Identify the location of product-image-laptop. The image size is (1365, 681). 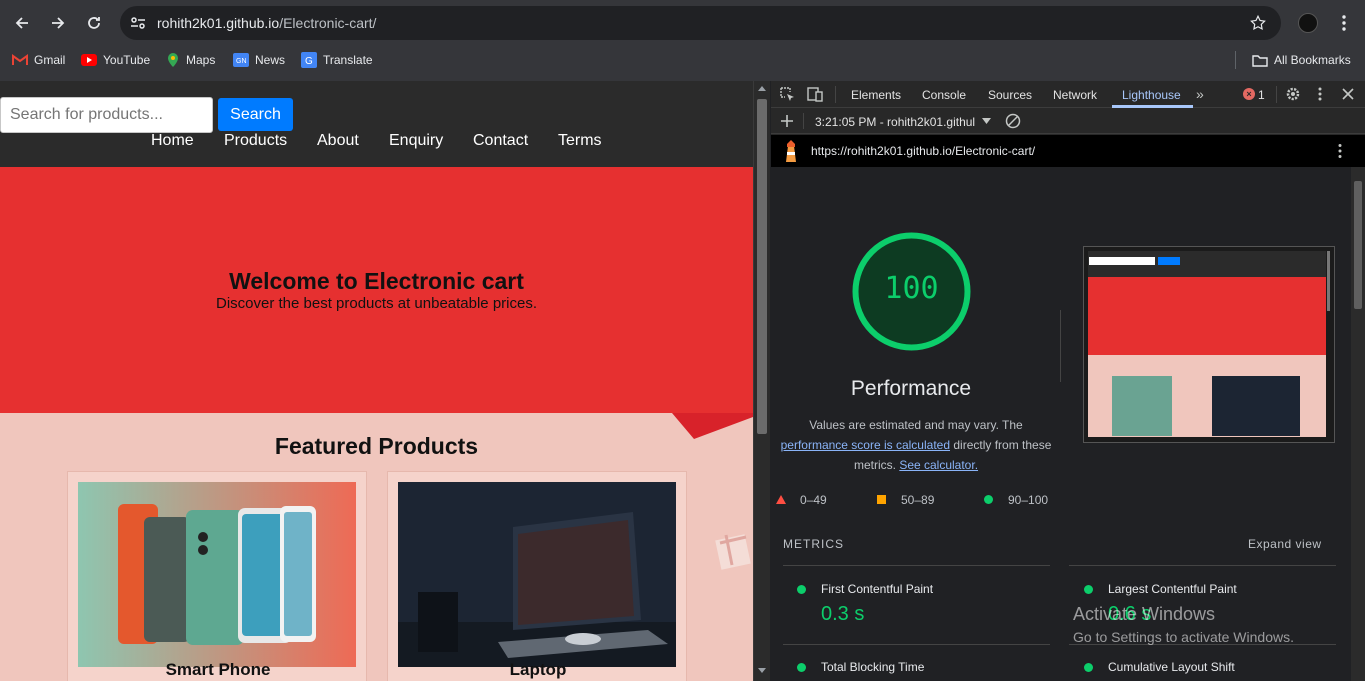
(537, 574).